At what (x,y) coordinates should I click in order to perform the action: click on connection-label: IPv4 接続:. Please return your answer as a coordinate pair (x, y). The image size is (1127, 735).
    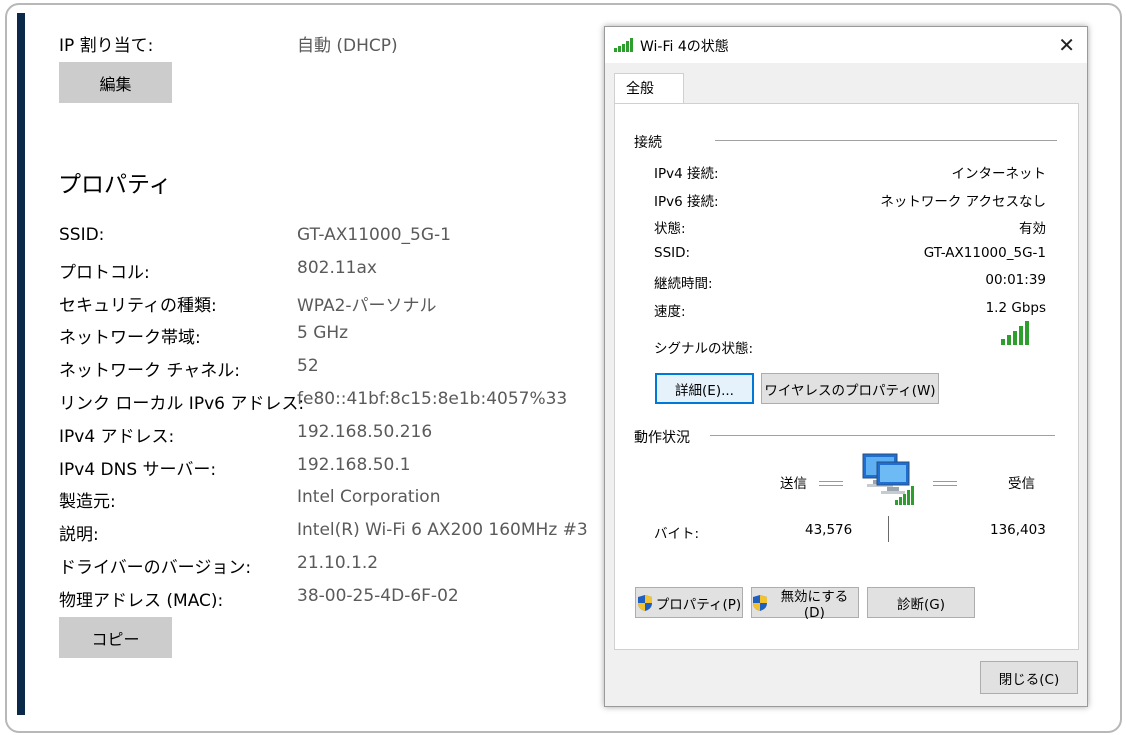
    Looking at the image, I should click on (686, 174).